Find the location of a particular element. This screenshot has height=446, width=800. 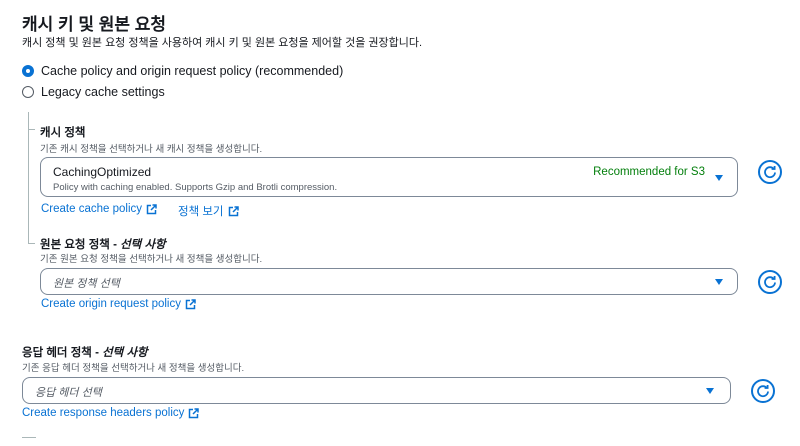

origin-request-policy-title-optional: 선택 사항 is located at coordinates (143, 245).